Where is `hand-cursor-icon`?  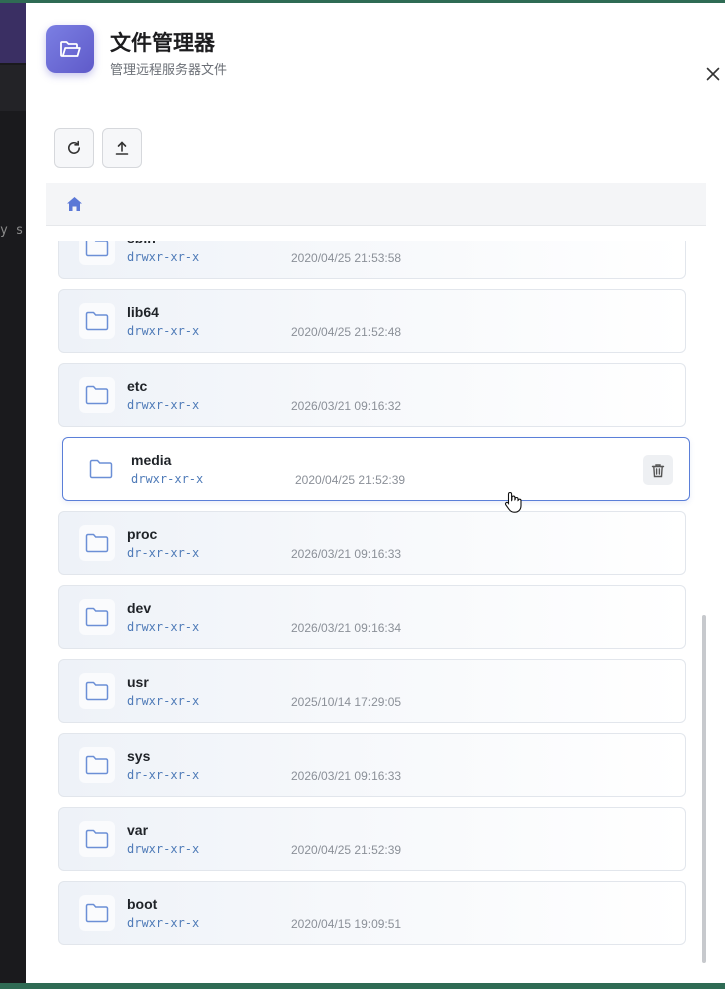
hand-cursor-icon is located at coordinates (513, 502).